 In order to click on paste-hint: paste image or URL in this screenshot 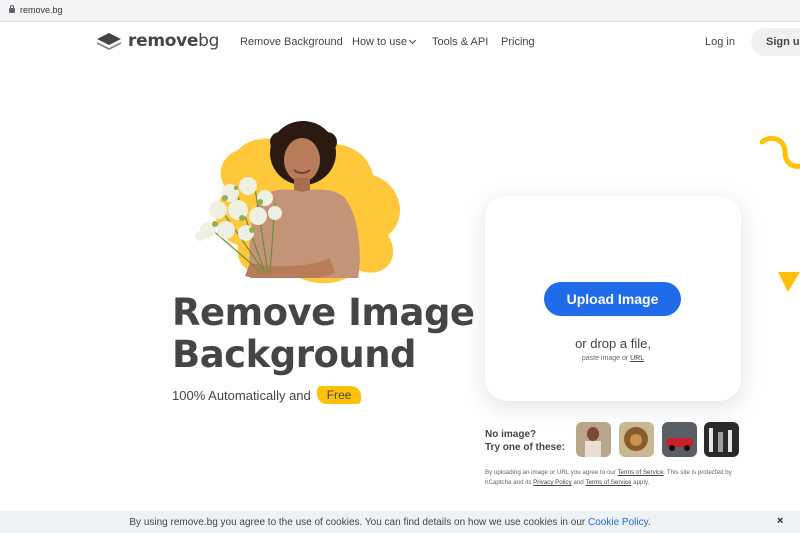, I will do `click(613, 358)`.